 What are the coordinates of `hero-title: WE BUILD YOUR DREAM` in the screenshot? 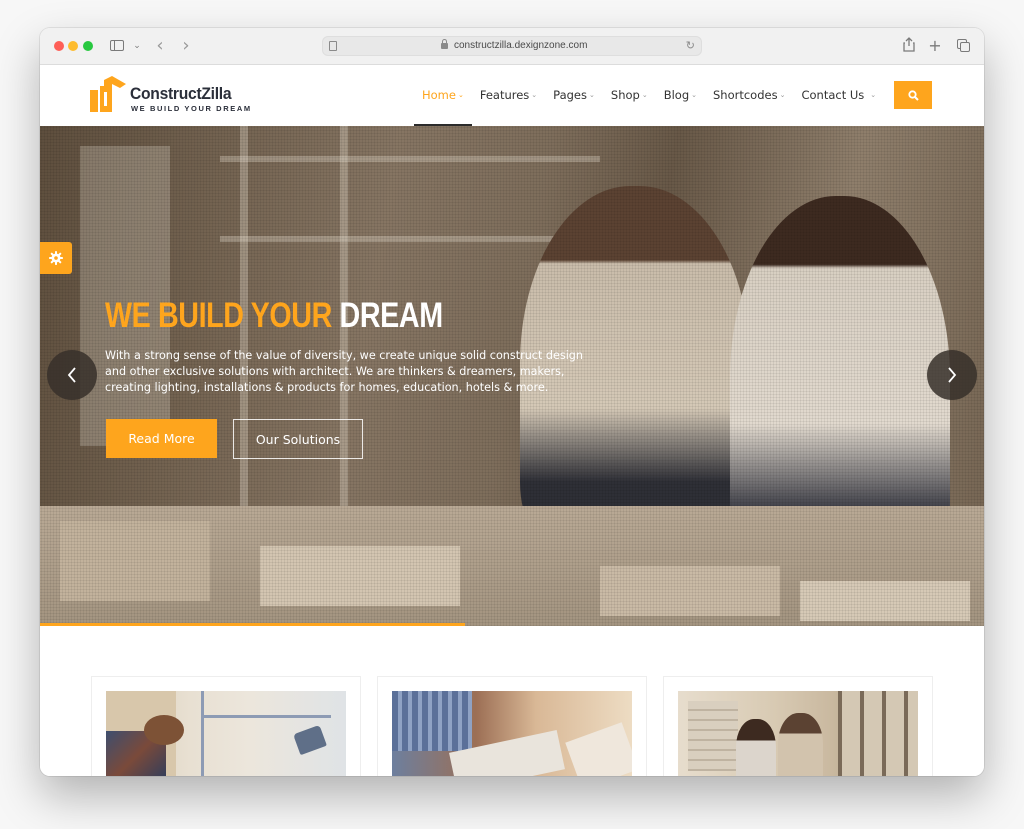 It's located at (274, 316).